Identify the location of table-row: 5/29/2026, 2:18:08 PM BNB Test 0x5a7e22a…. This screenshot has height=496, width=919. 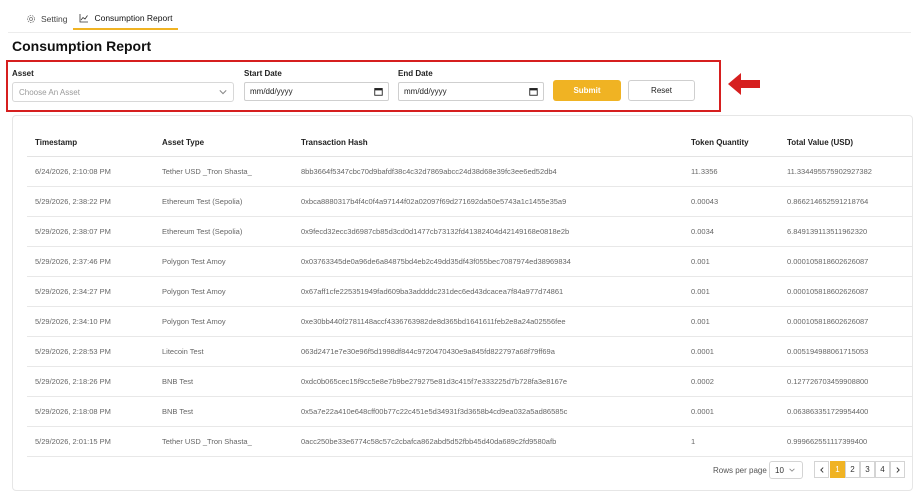
(469, 411).